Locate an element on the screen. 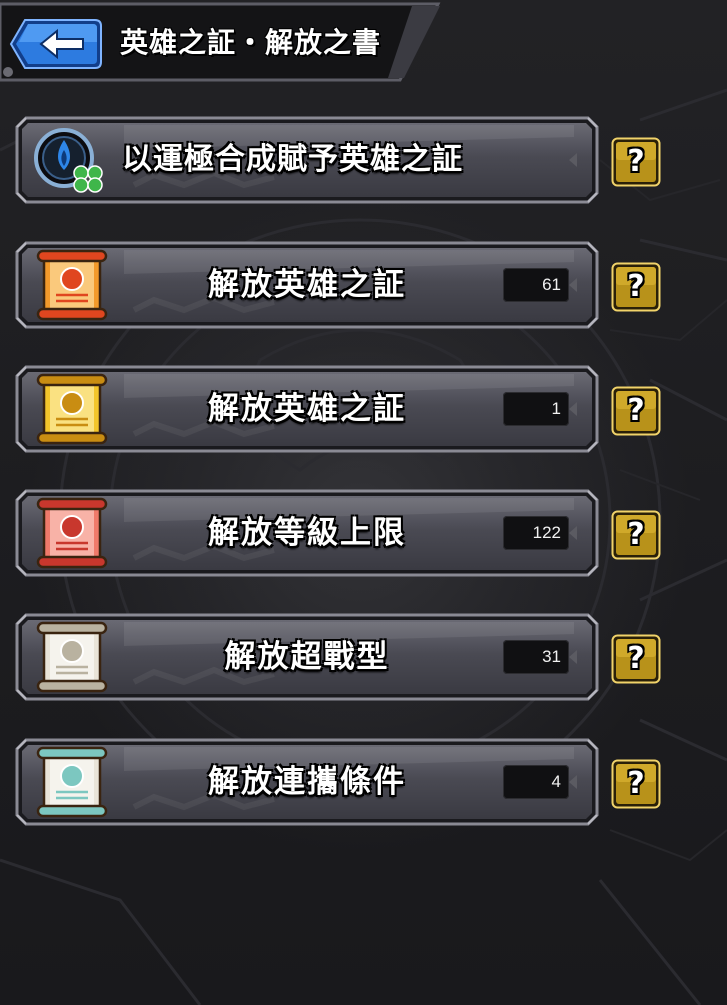 This screenshot has width=727, height=1005. header-bar: 英雄之証・解放之書 is located at coordinates (222, 44).